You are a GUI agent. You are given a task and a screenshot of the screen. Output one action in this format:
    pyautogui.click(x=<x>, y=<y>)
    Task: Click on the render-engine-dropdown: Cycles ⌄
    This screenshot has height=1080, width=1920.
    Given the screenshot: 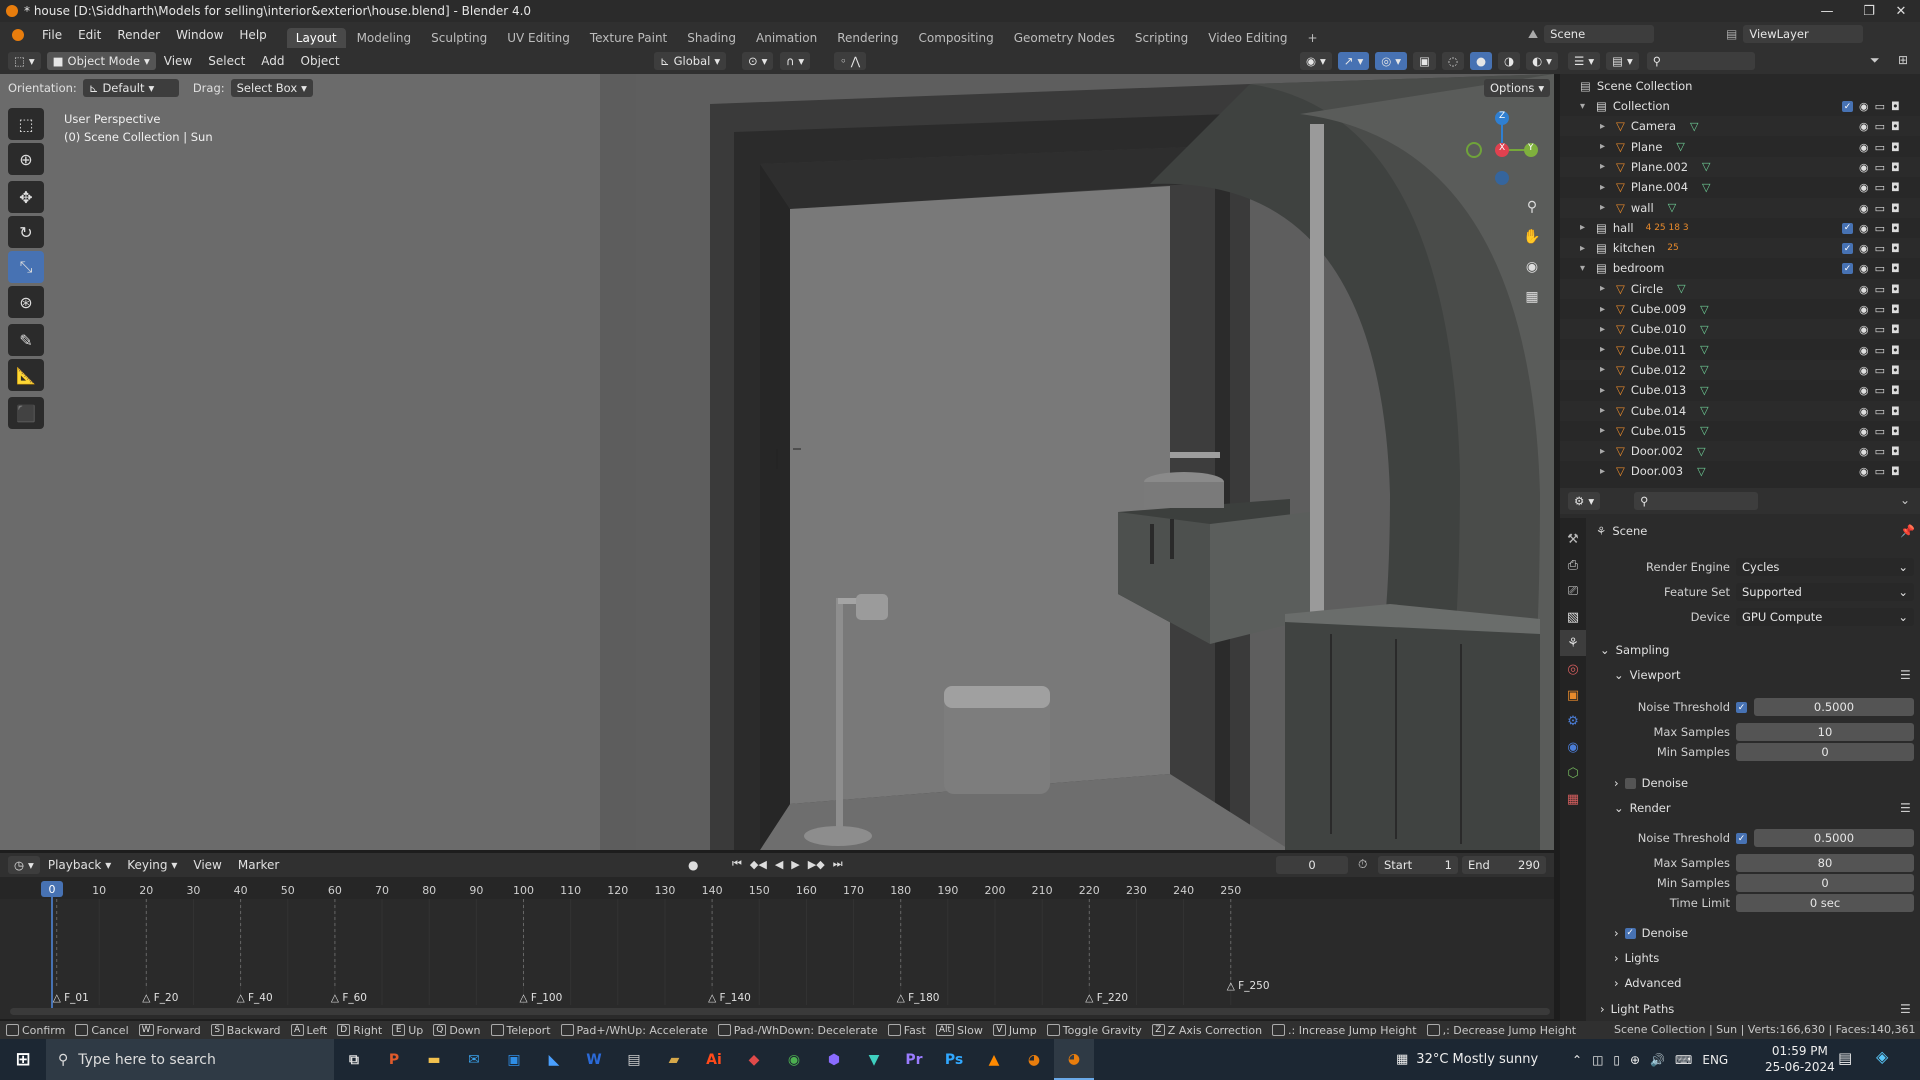 What is the action you would take?
    pyautogui.click(x=1825, y=567)
    